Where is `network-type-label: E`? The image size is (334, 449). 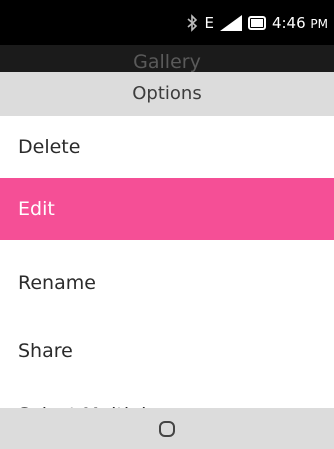 network-type-label: E is located at coordinates (209, 23).